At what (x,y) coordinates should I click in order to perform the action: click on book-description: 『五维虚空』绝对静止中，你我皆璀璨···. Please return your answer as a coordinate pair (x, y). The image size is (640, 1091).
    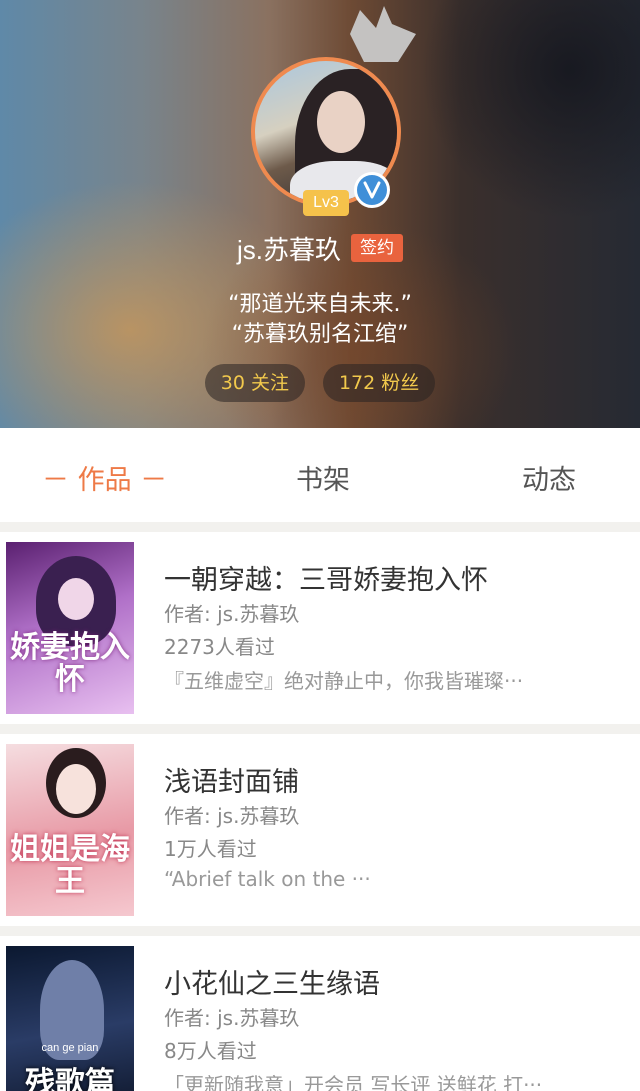
    Looking at the image, I should click on (344, 681).